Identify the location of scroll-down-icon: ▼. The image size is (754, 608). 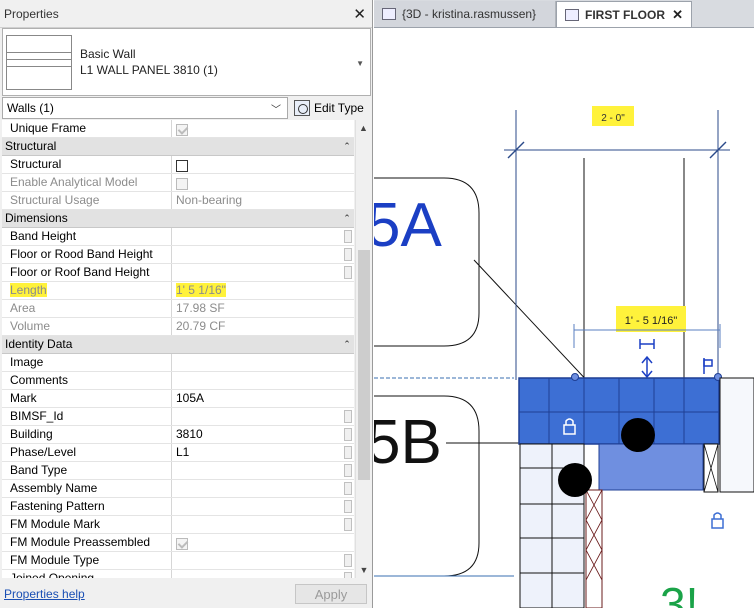
(364, 570).